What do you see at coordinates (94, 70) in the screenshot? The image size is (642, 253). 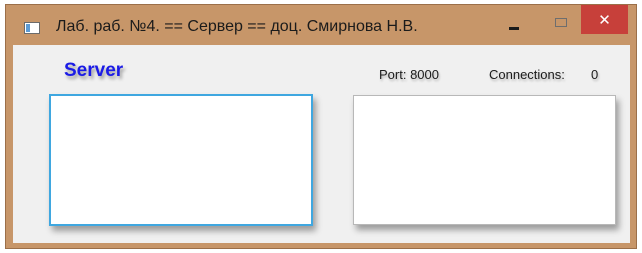 I see `server-label: Server` at bounding box center [94, 70].